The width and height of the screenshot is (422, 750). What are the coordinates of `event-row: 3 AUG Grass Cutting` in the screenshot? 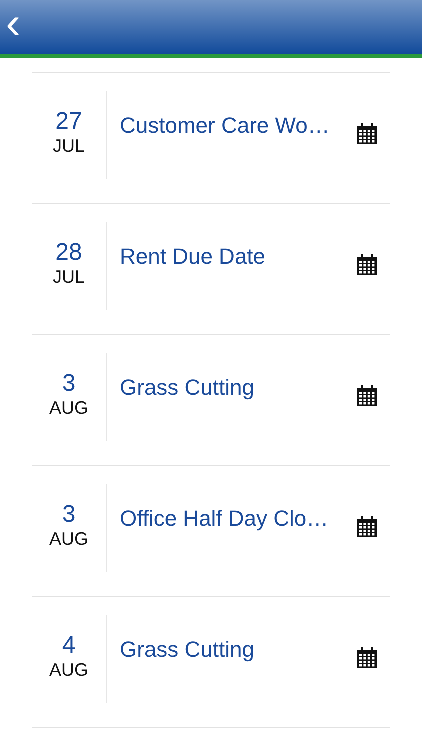 It's located at (211, 400).